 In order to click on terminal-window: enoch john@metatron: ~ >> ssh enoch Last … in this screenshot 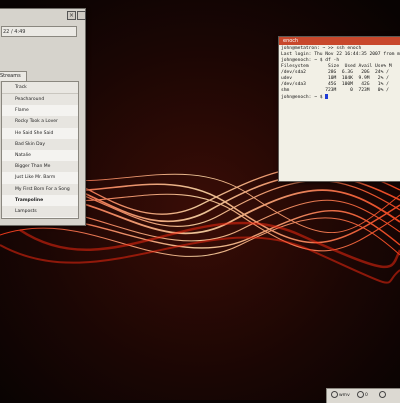, I will do `click(339, 109)`.